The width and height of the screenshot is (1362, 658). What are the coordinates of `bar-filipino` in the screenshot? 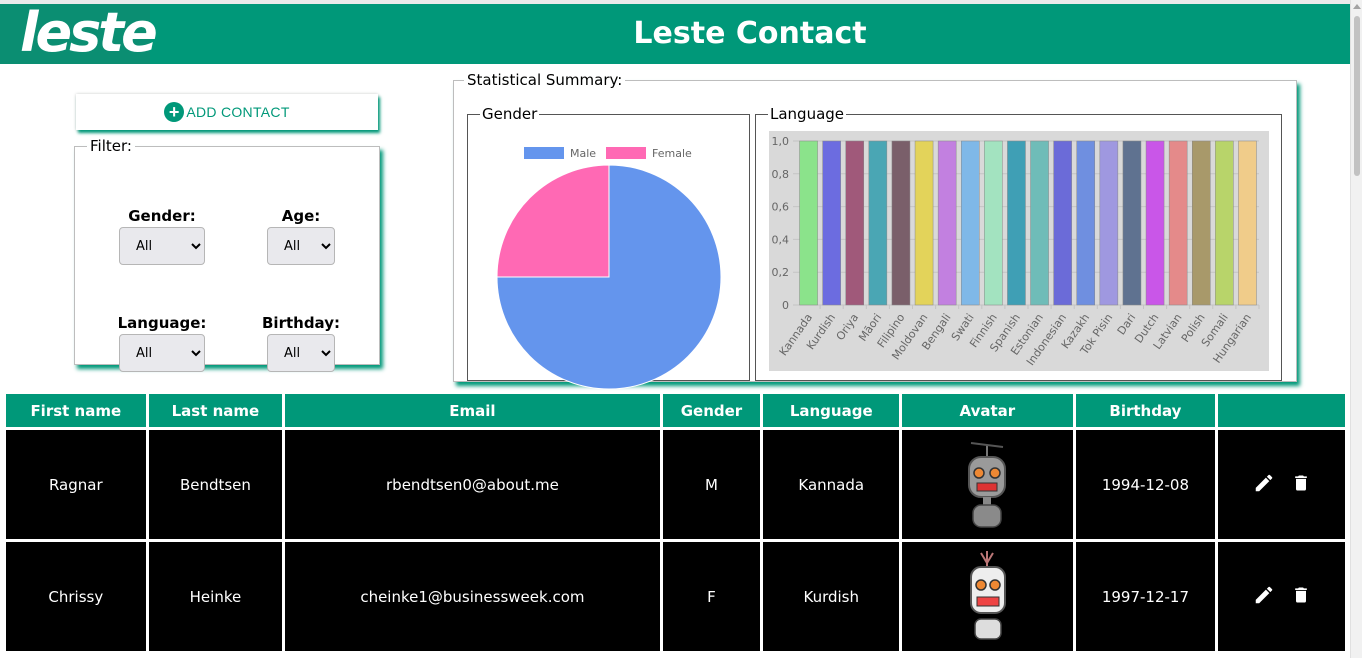 It's located at (901, 223).